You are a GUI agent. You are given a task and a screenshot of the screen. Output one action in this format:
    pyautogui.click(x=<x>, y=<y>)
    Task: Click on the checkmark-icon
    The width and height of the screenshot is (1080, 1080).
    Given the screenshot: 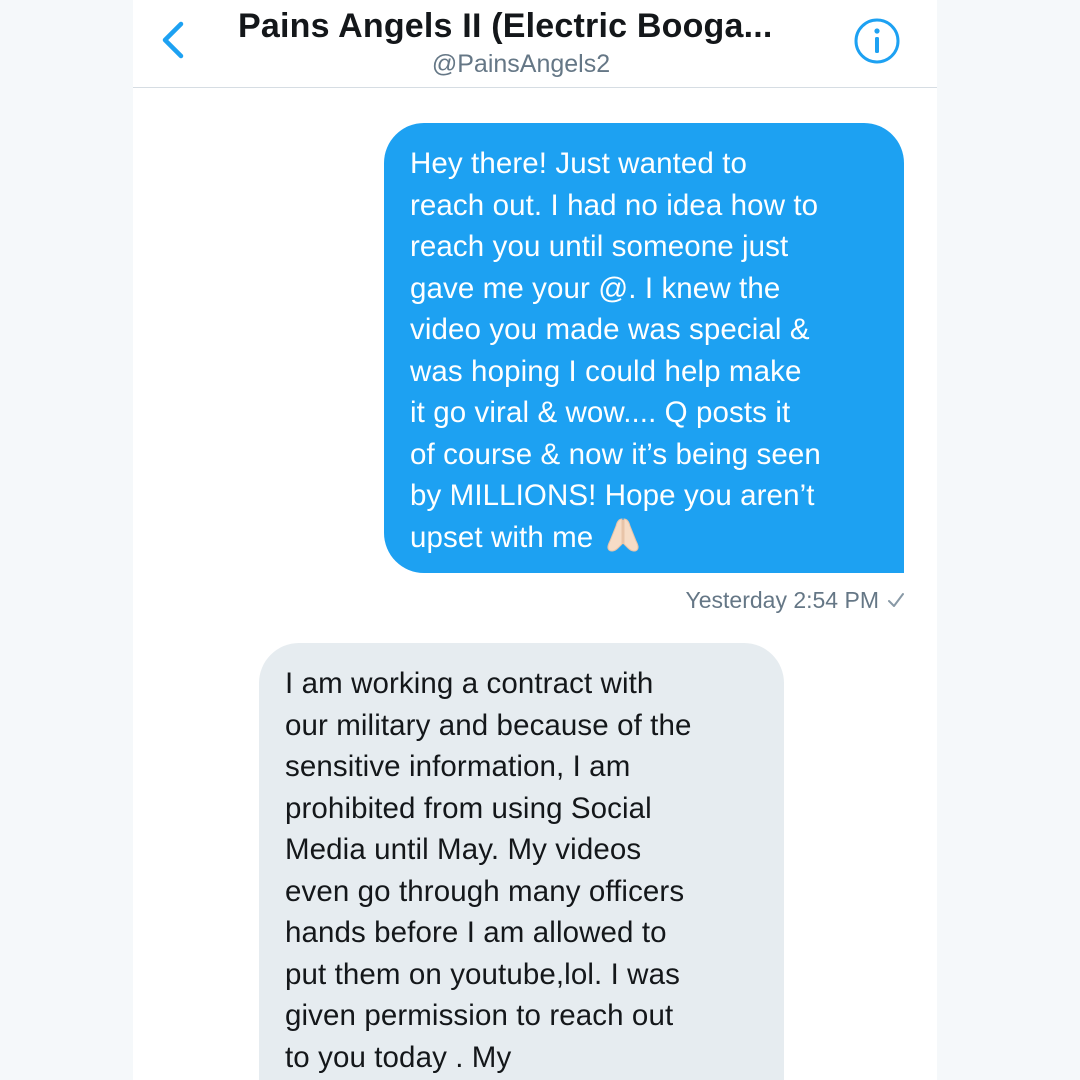 What is the action you would take?
    pyautogui.click(x=896, y=600)
    